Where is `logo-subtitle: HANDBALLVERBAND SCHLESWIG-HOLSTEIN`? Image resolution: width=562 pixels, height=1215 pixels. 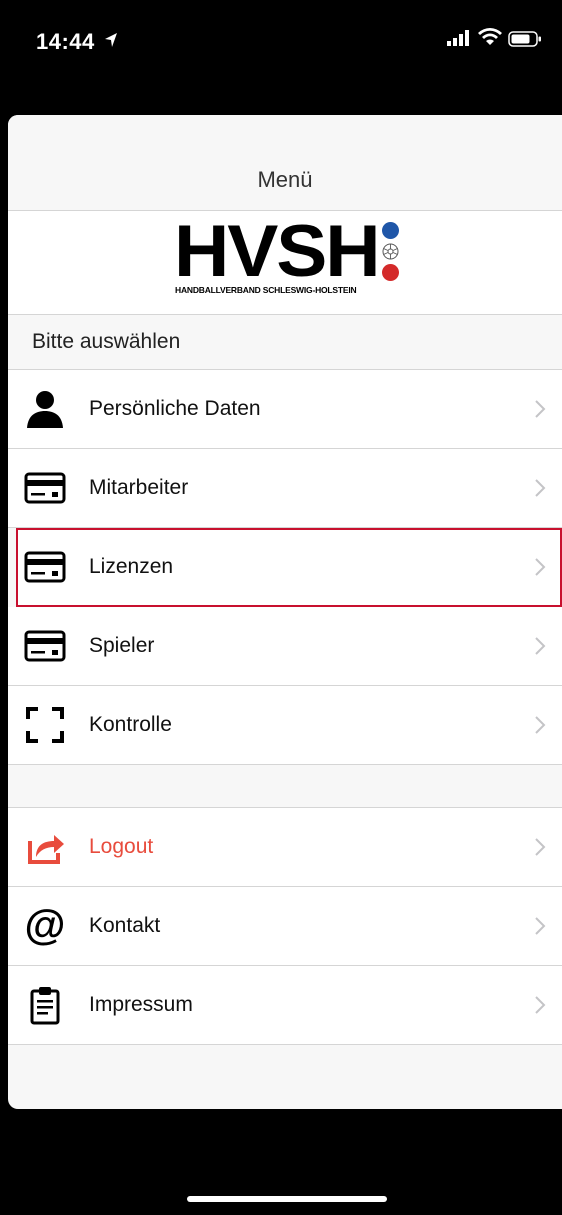 logo-subtitle: HANDBALLVERBAND SCHLESWIG-HOLSTEIN is located at coordinates (266, 290).